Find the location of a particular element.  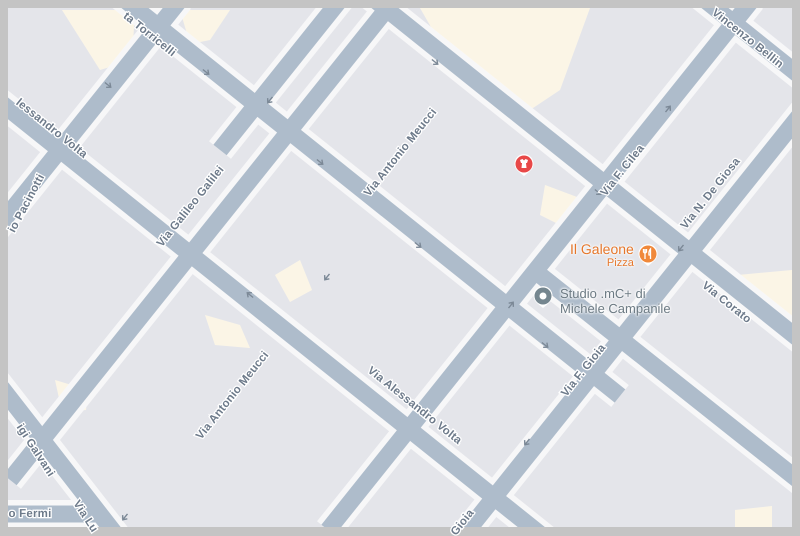

place-pin-icon is located at coordinates (543, 297).